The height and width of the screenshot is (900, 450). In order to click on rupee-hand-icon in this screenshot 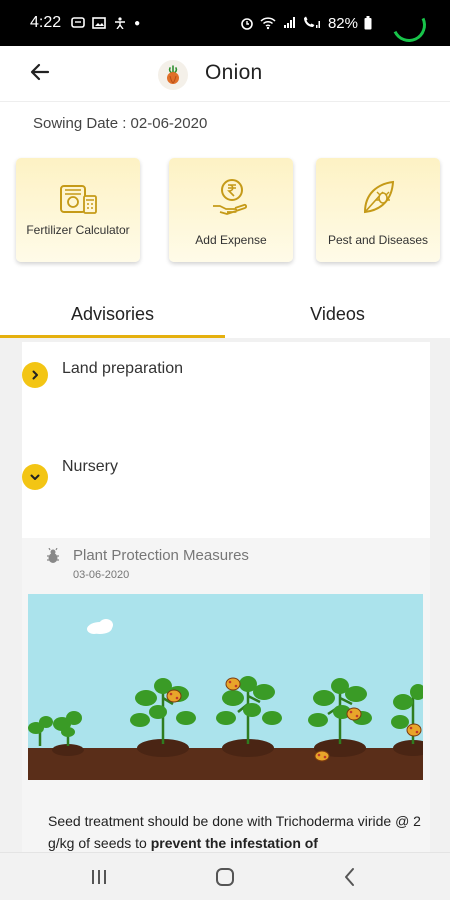, I will do `click(230, 197)`.